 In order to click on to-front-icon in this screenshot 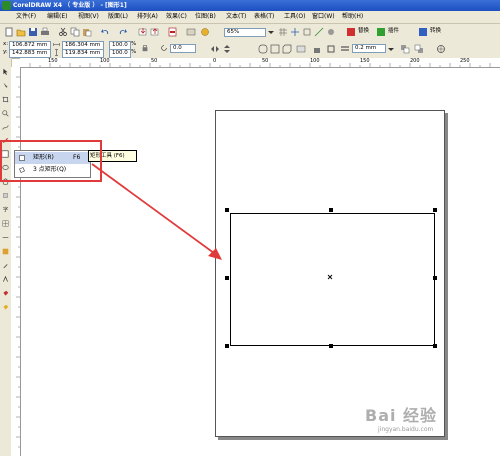, I will do `click(405, 49)`.